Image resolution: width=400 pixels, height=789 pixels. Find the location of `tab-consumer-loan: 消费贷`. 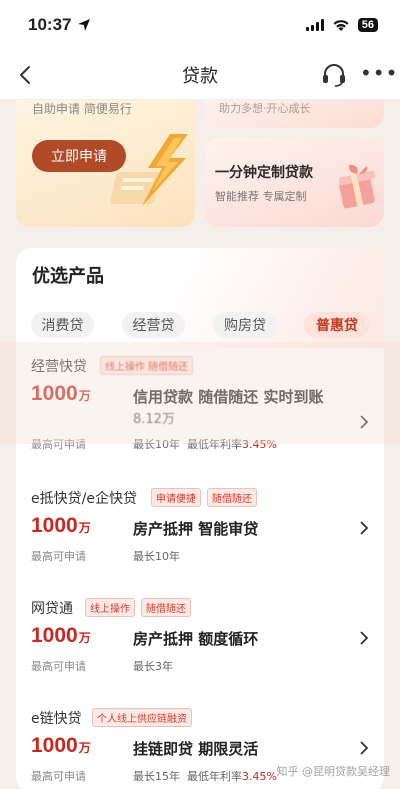

tab-consumer-loan: 消费贷 is located at coordinates (62, 325).